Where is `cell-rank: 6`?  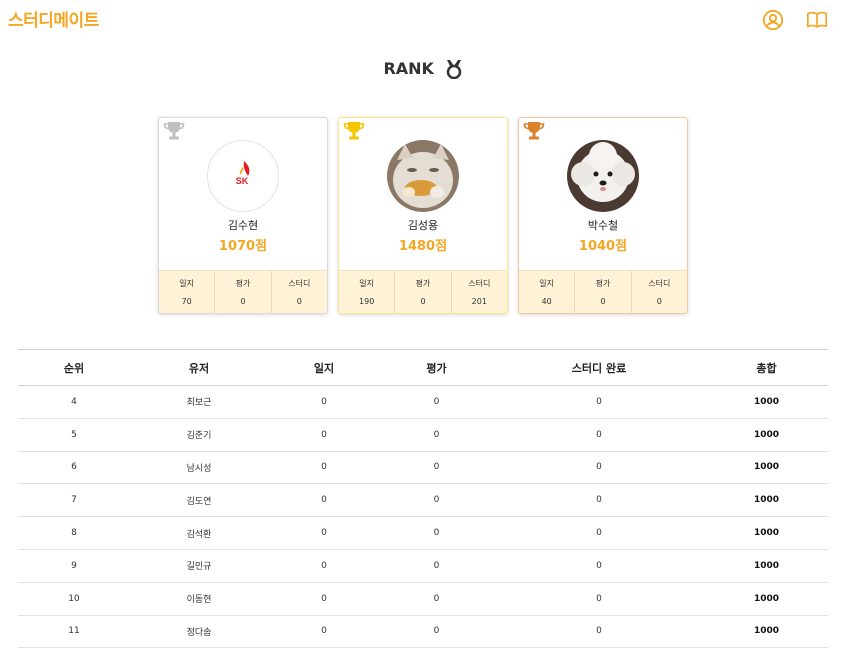
cell-rank: 6 is located at coordinates (74, 468).